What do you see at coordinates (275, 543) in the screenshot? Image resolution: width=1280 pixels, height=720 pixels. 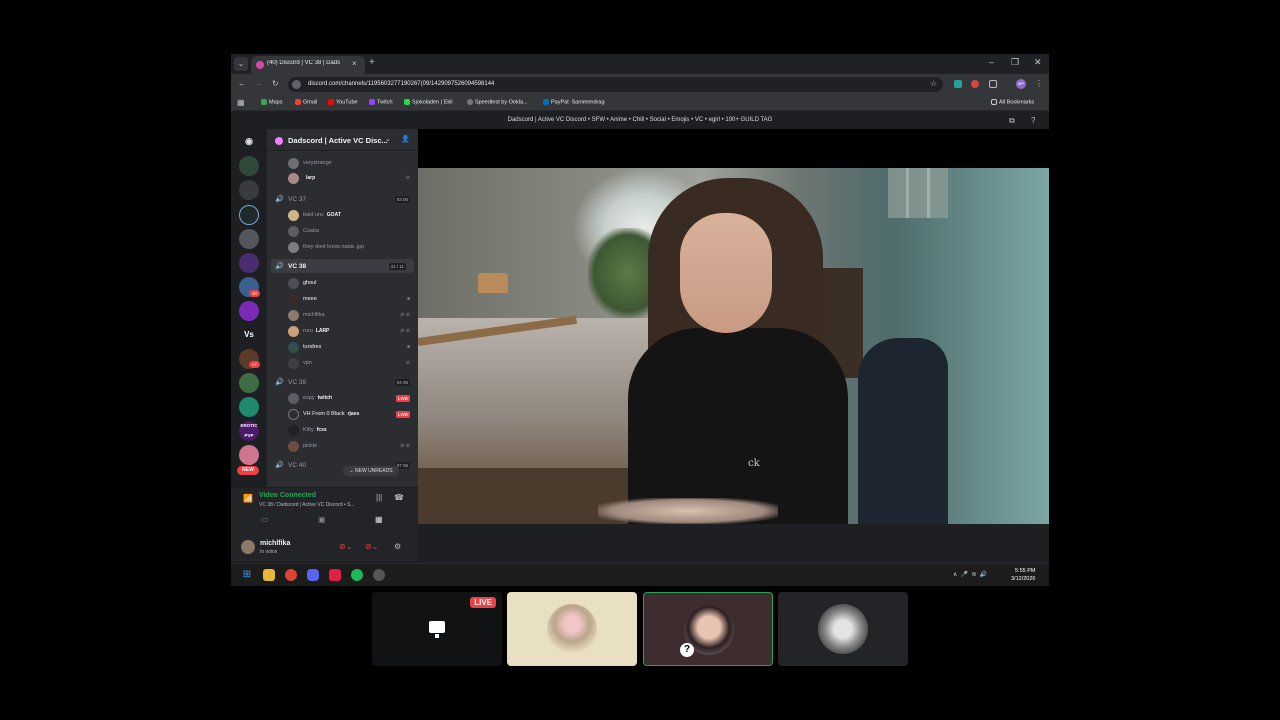 I see `current-username: michlfika` at bounding box center [275, 543].